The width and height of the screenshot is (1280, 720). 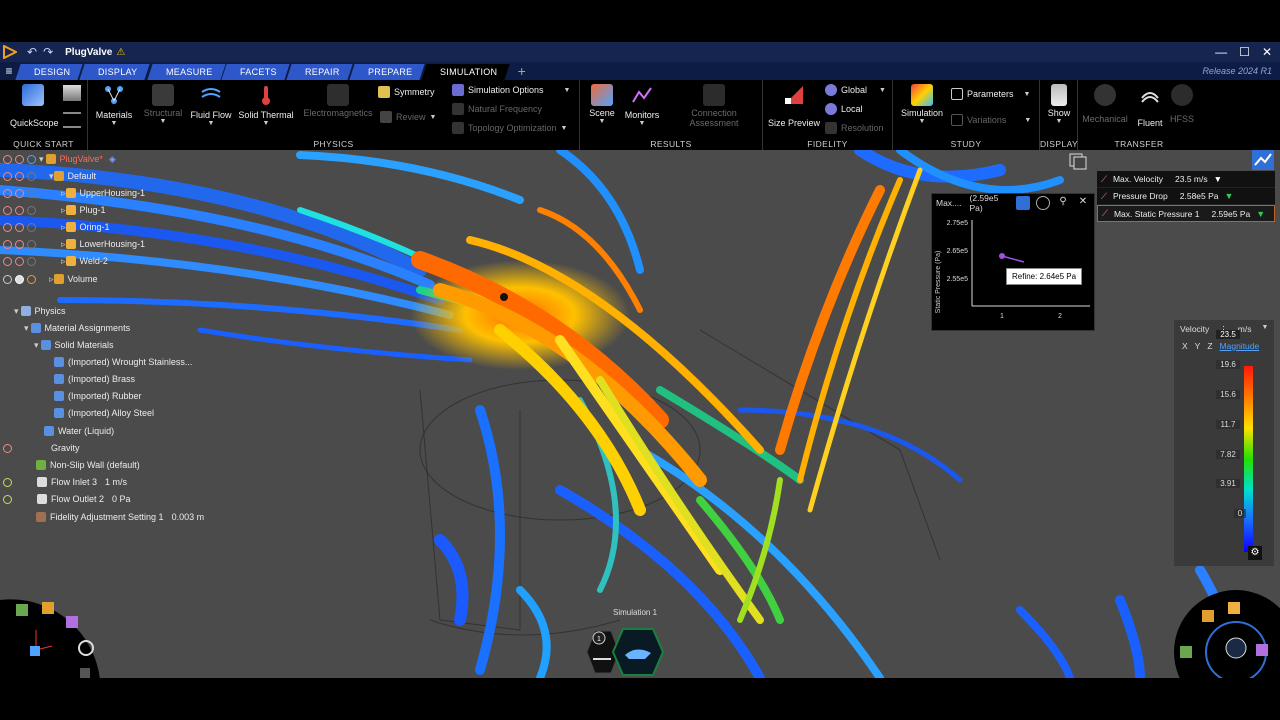 What do you see at coordinates (990, 94) in the screenshot?
I see `parameters-button: Parameters ▼` at bounding box center [990, 94].